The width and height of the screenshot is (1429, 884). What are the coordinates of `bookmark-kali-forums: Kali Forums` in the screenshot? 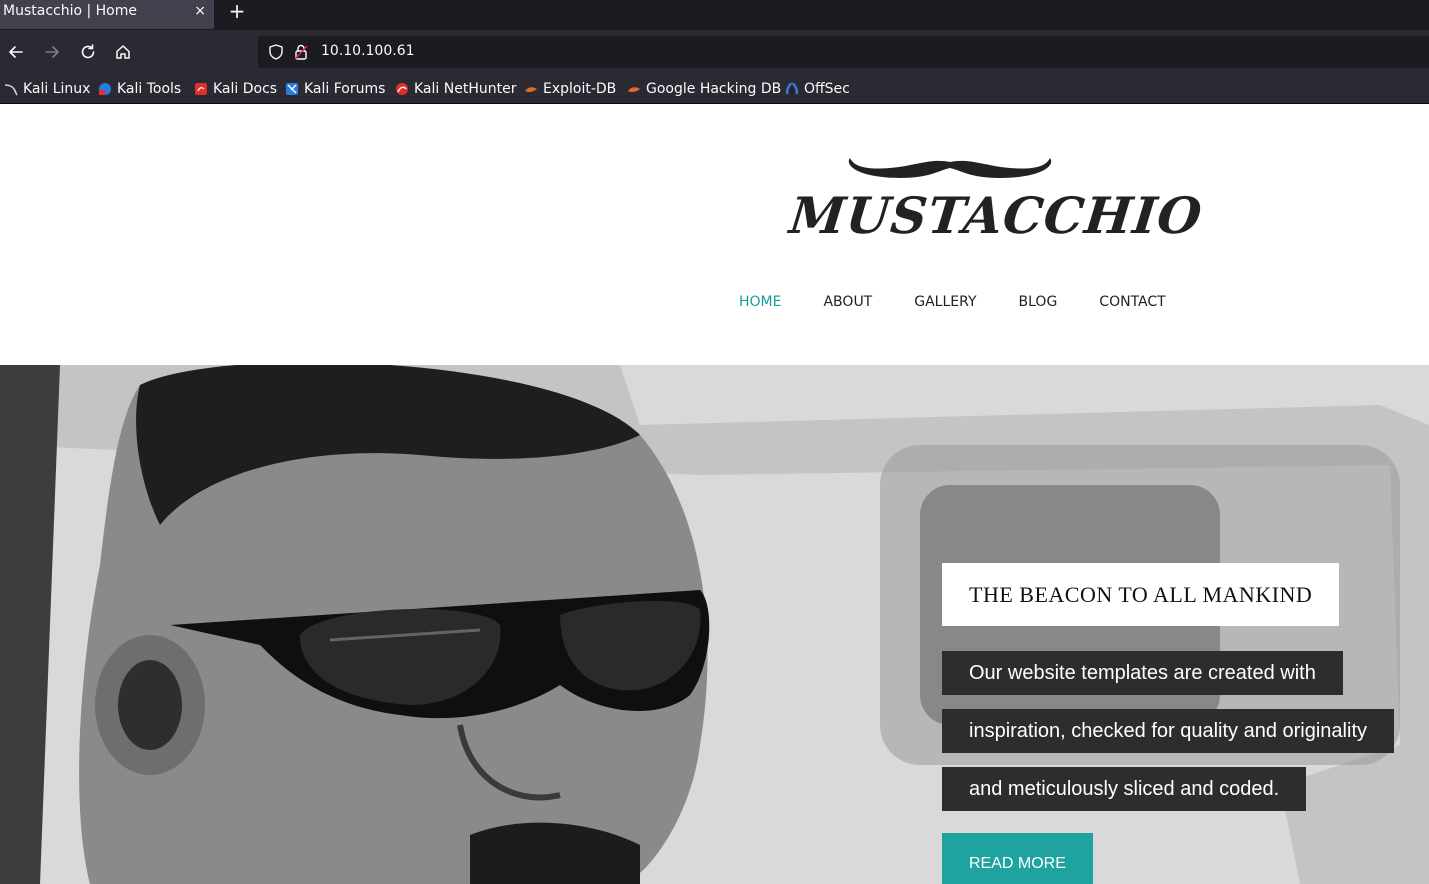 It's located at (335, 89).